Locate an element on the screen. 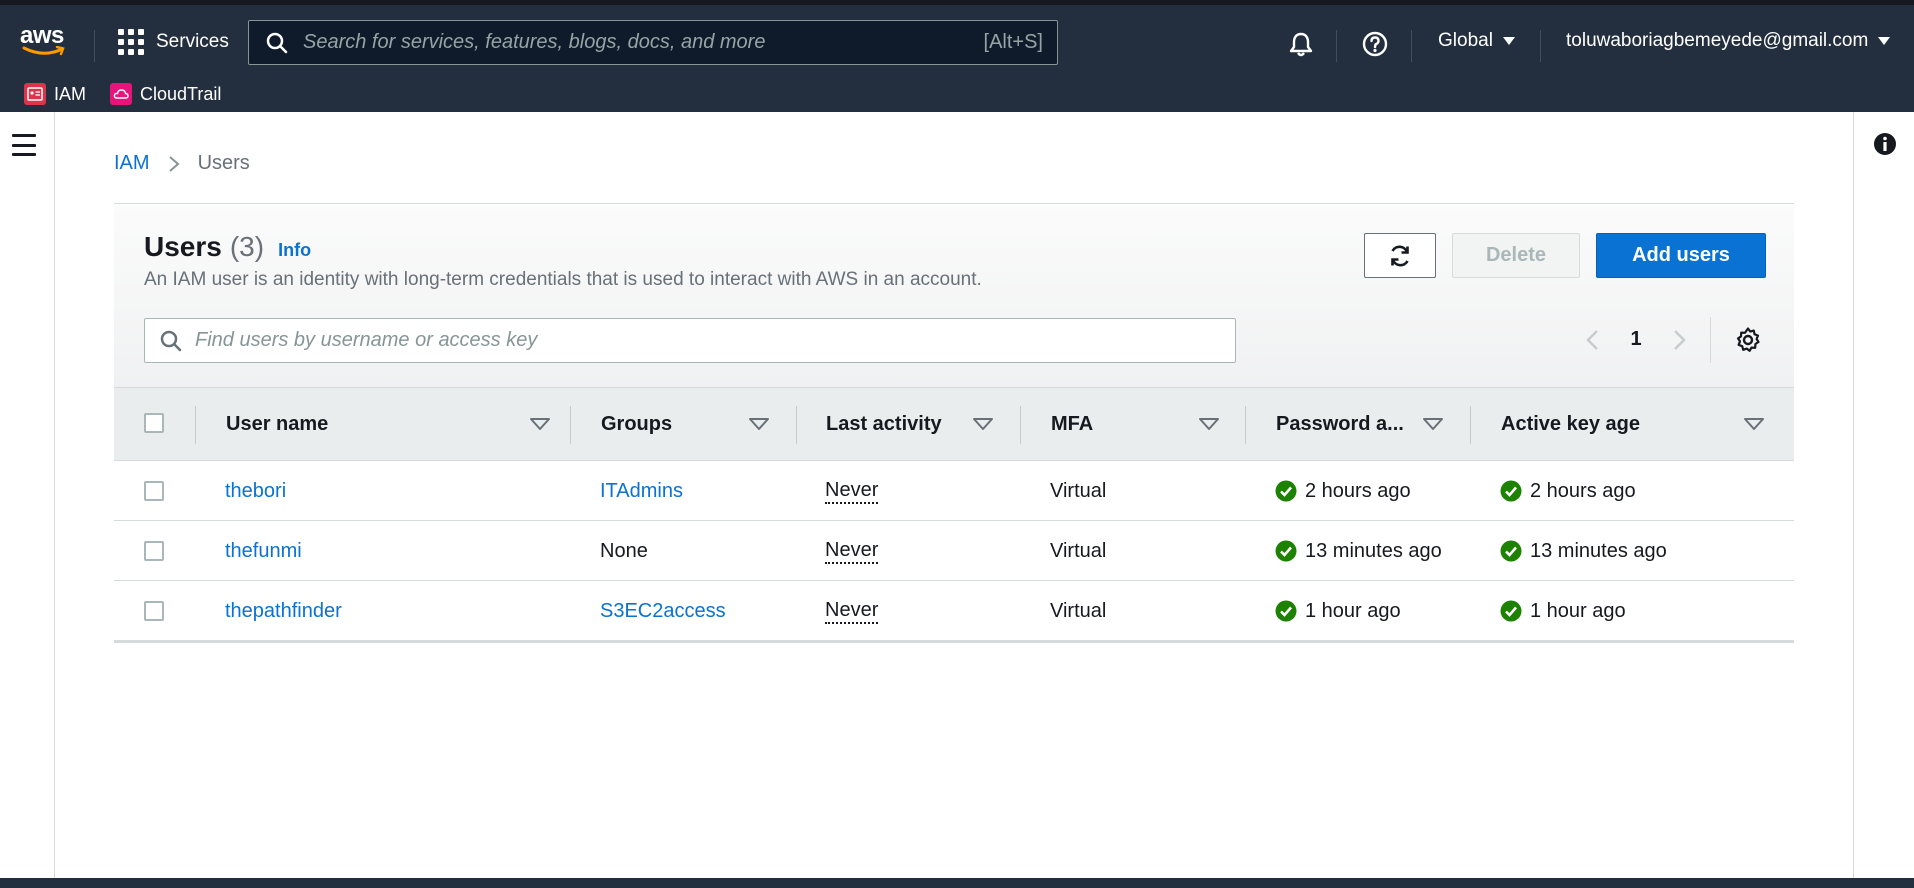 The width and height of the screenshot is (1914, 888). column-header-mfa: MFA is located at coordinates (1148, 424).